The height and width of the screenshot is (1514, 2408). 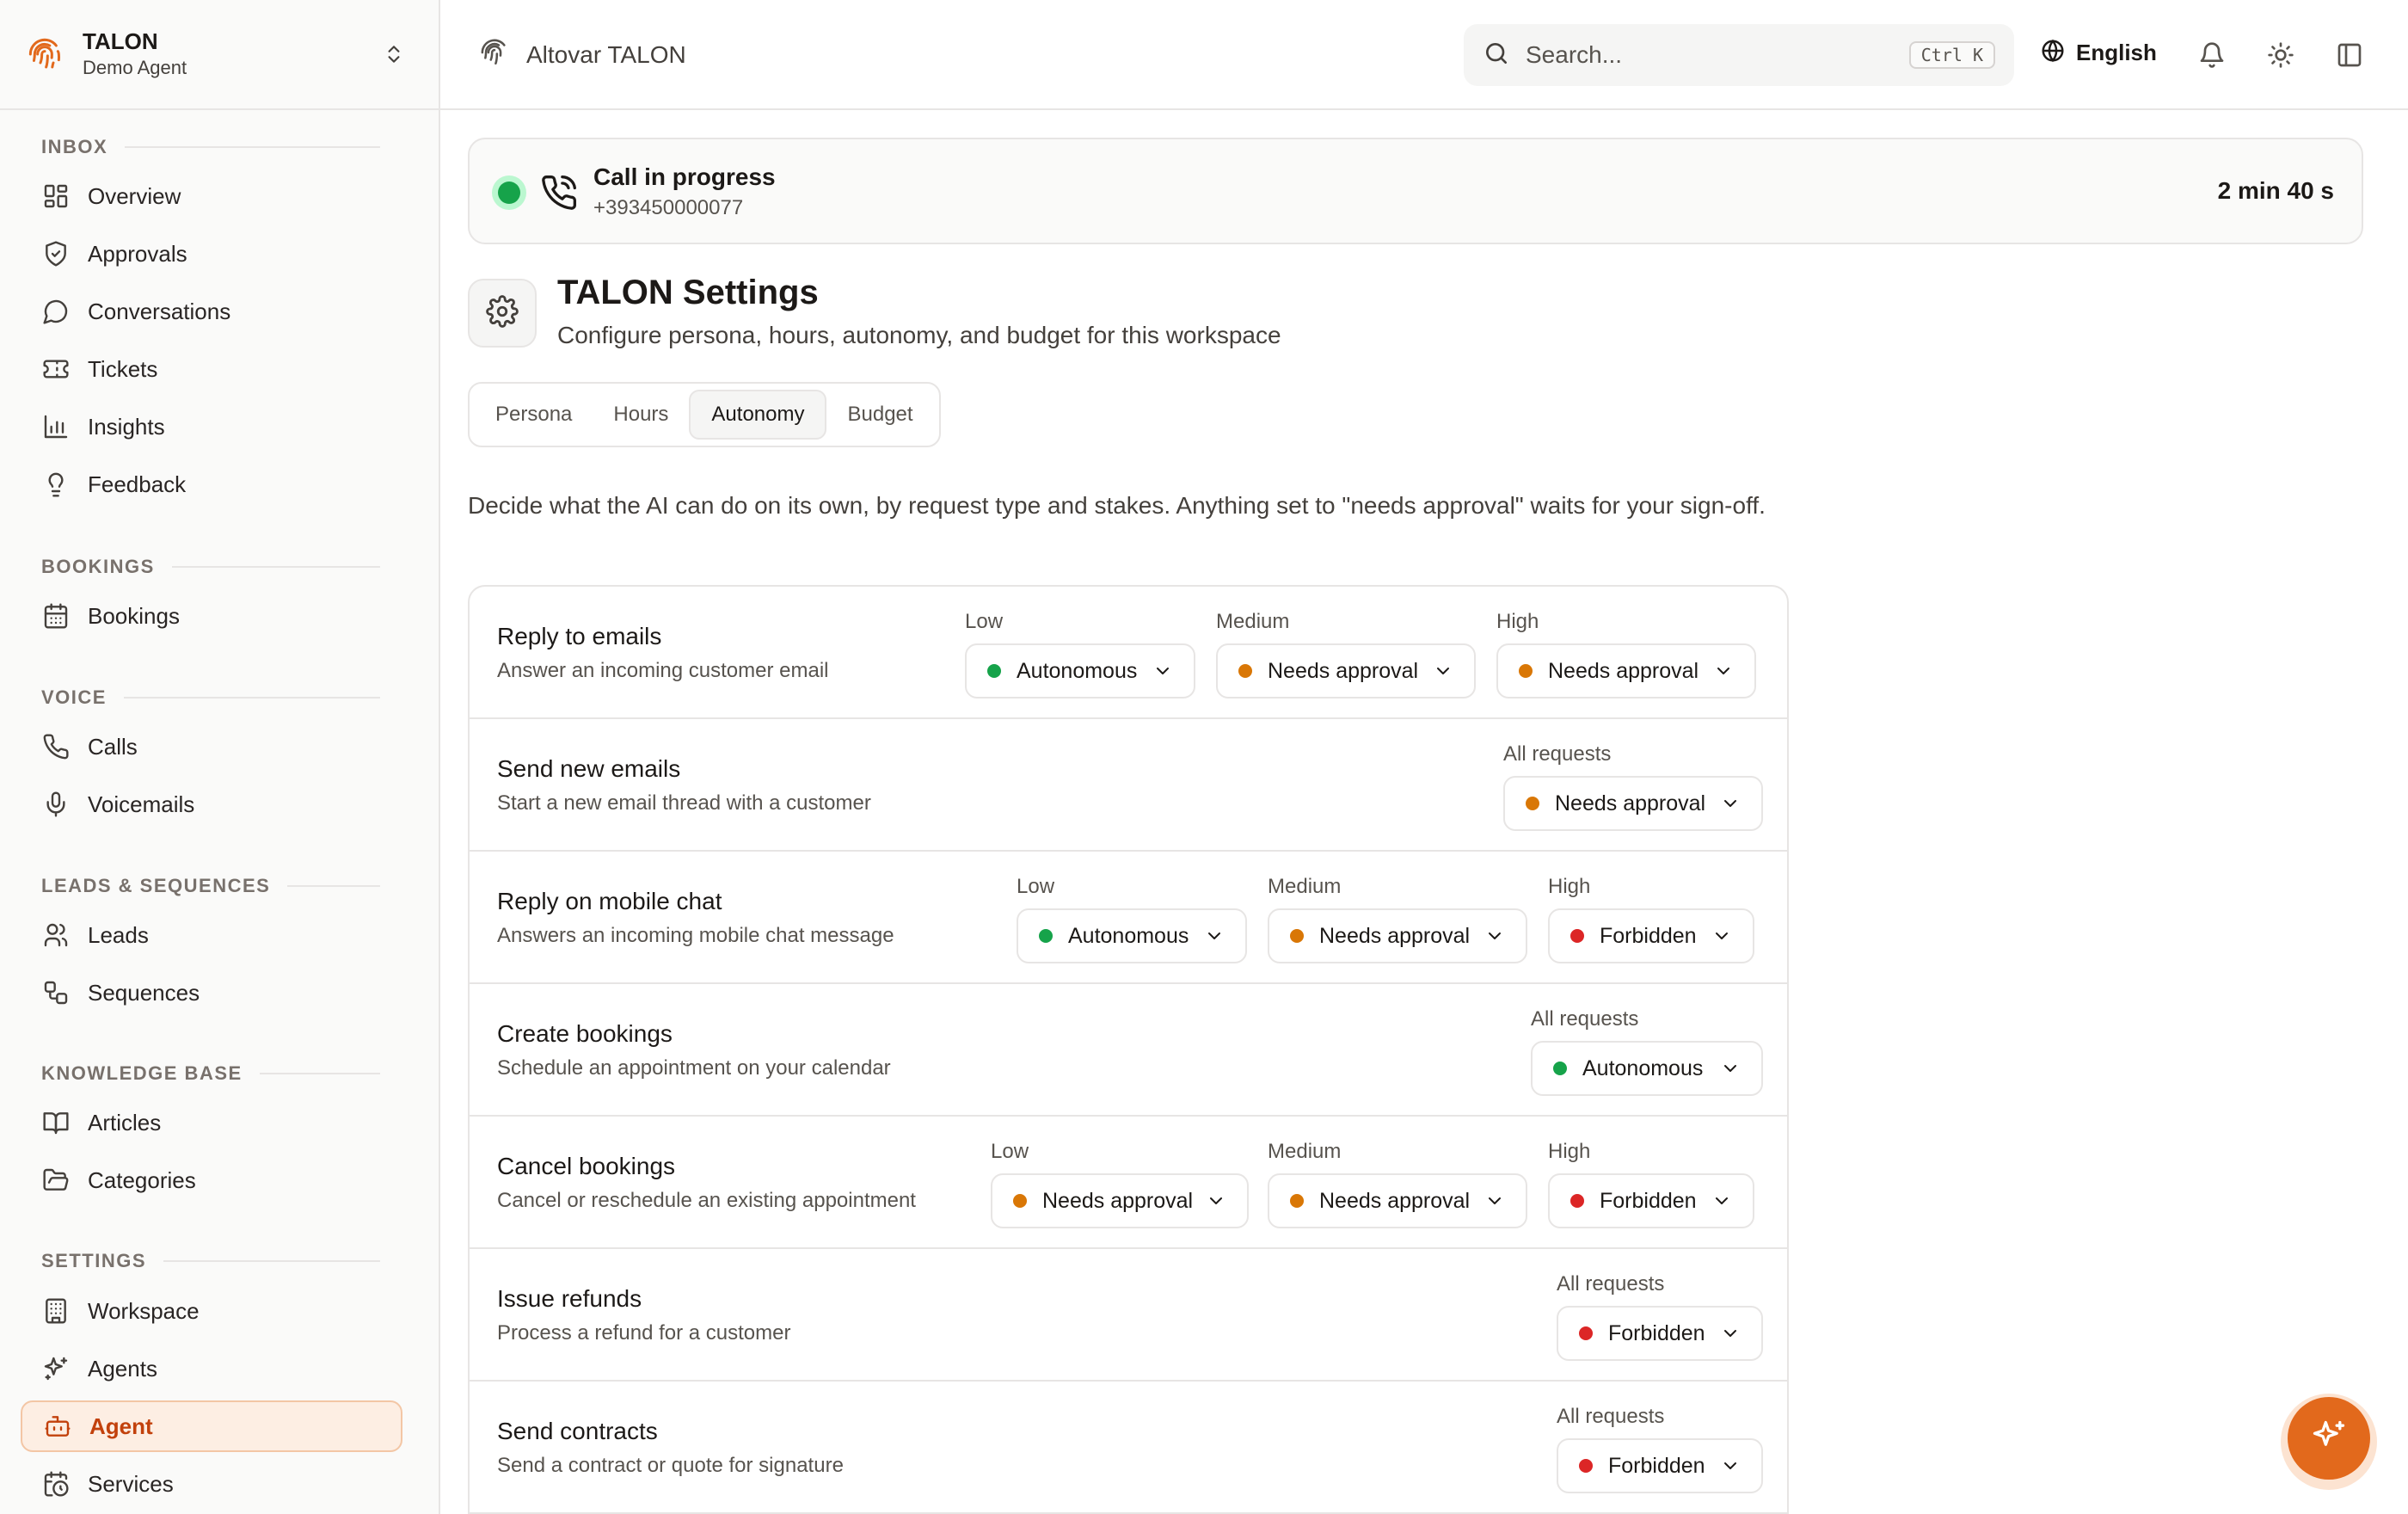 I want to click on bar-chart-icon, so click(x=56, y=426).